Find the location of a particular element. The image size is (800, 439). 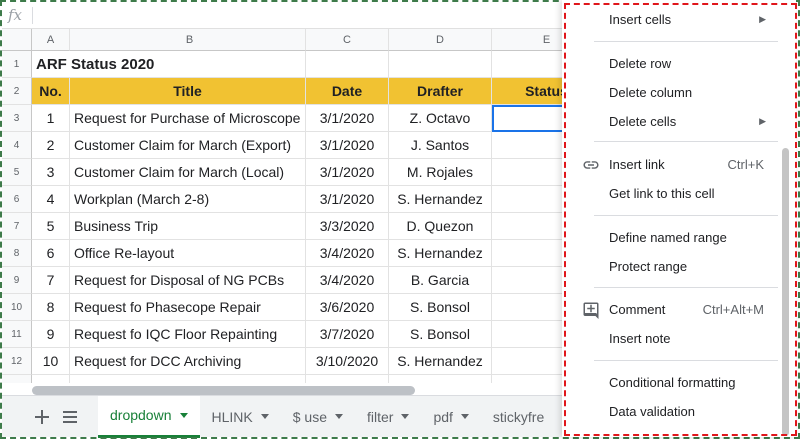

menu-scrollbar is located at coordinates (785, 292).